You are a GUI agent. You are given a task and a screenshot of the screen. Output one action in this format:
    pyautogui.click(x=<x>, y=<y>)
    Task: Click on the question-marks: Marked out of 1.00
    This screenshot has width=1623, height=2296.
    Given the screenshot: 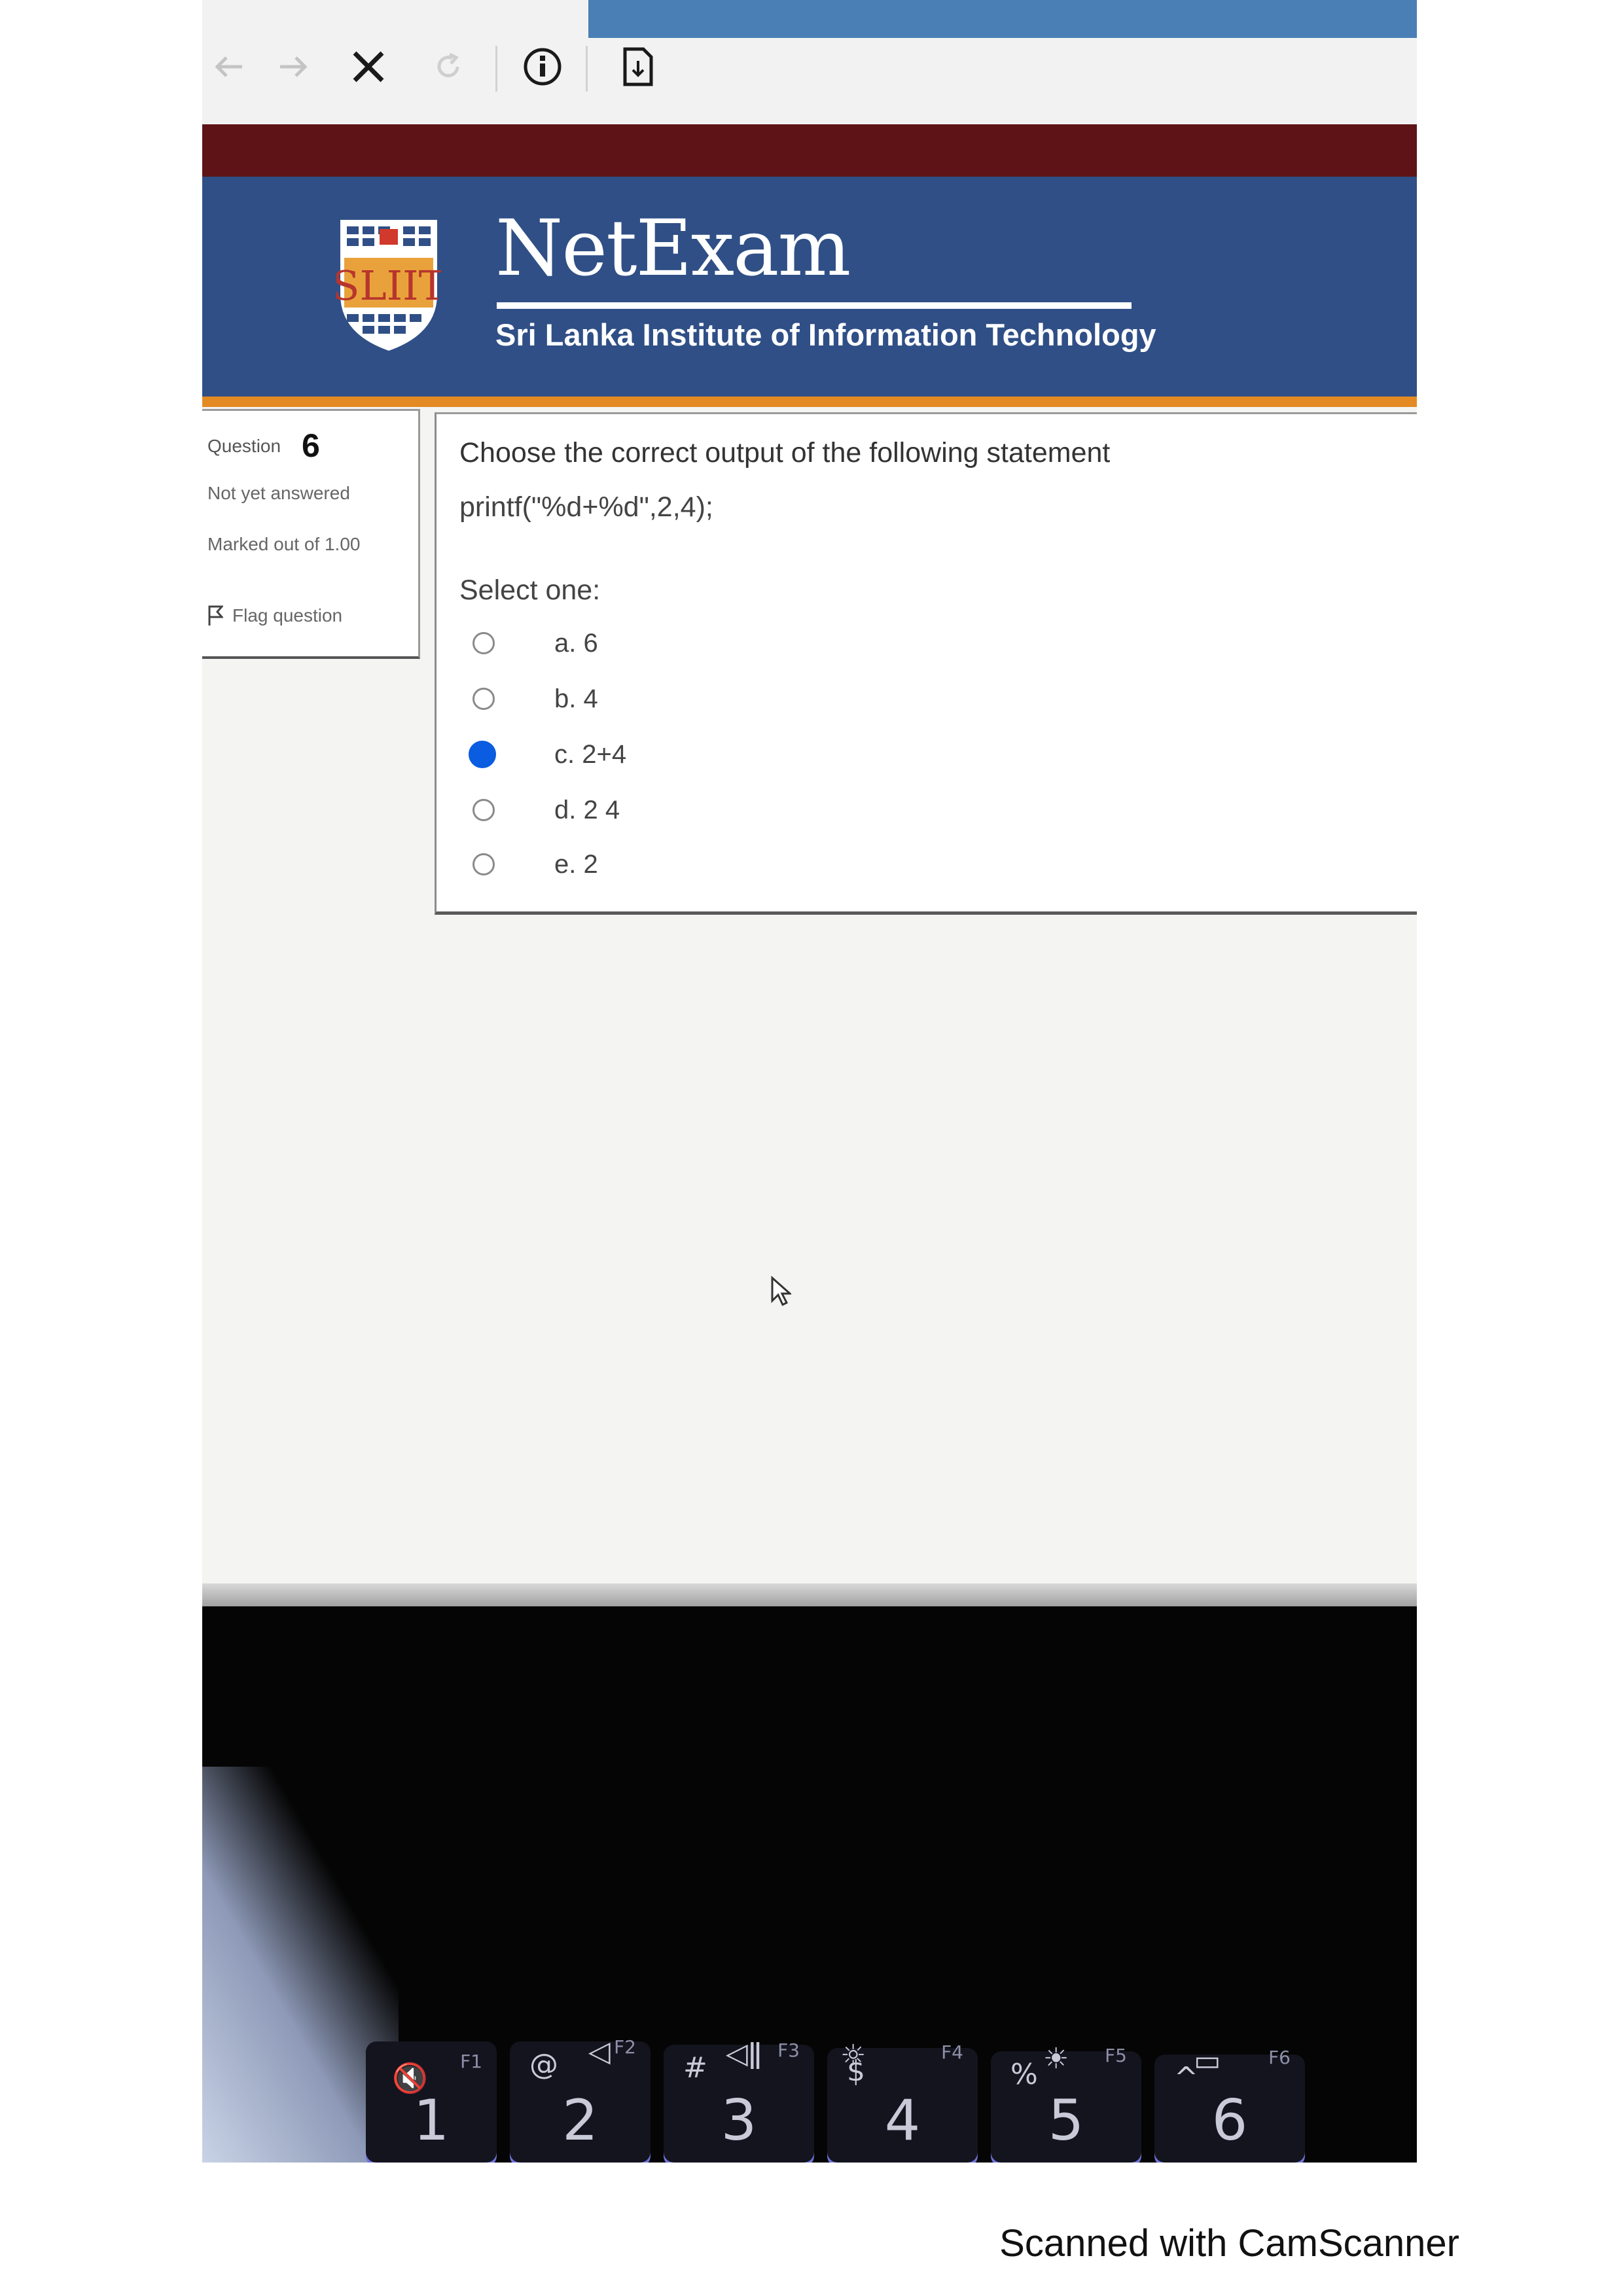 What is the action you would take?
    pyautogui.click(x=284, y=544)
    